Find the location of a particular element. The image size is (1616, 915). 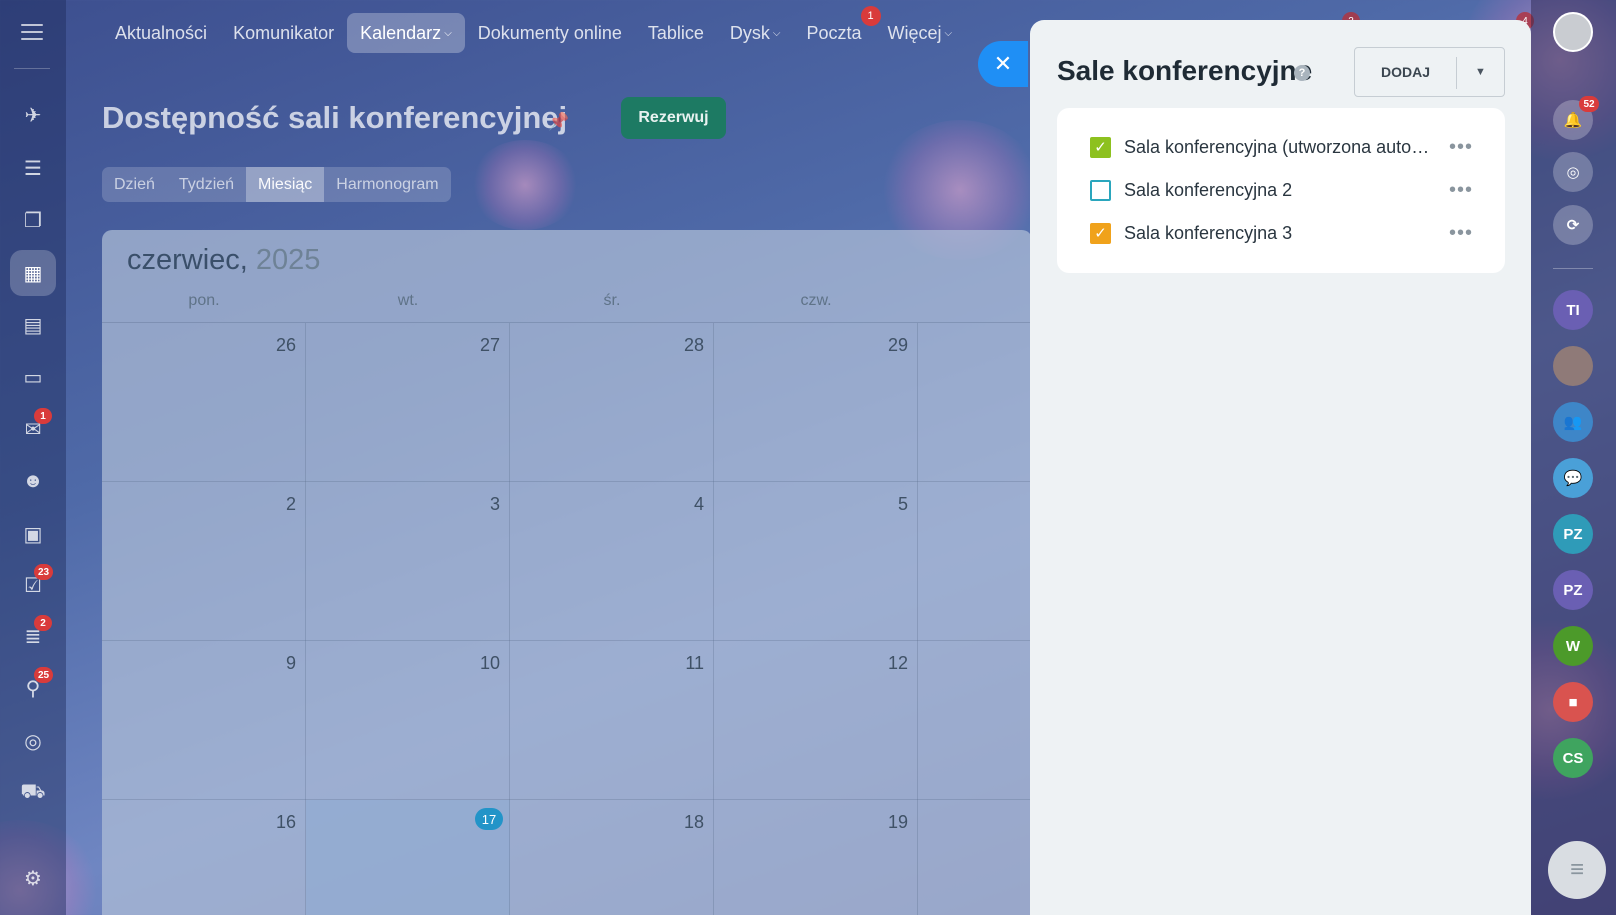

mail-icon: ✉ 1 is located at coordinates (33, 429).